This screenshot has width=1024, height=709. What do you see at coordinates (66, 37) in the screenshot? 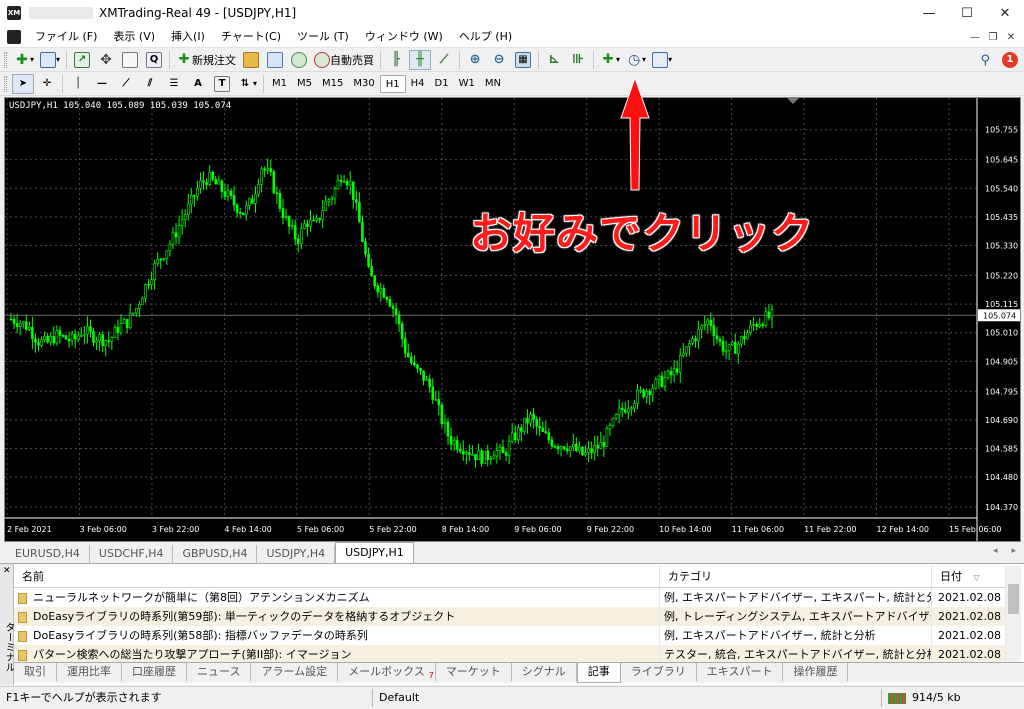
I see `menu-file: ファイル (F)` at bounding box center [66, 37].